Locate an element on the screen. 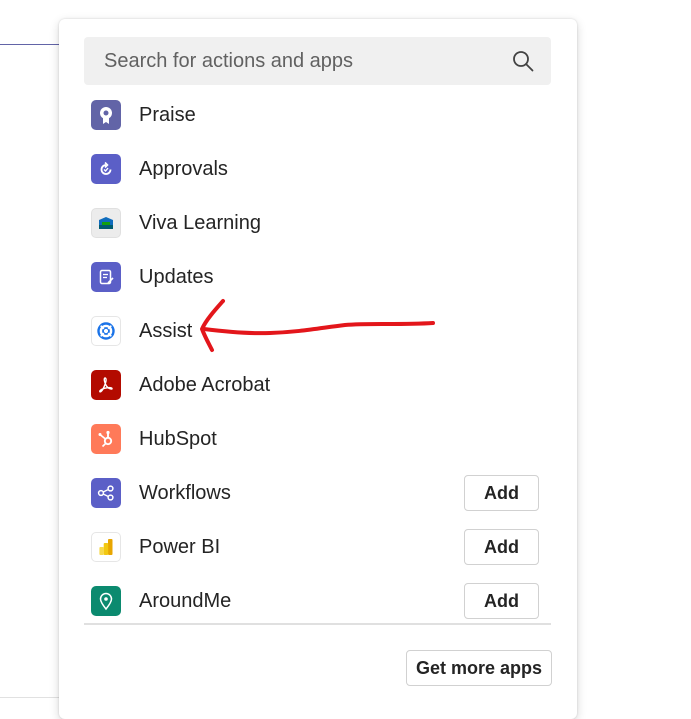 This screenshot has height=719, width=691. app-item-praise: Praise is located at coordinates (321, 115).